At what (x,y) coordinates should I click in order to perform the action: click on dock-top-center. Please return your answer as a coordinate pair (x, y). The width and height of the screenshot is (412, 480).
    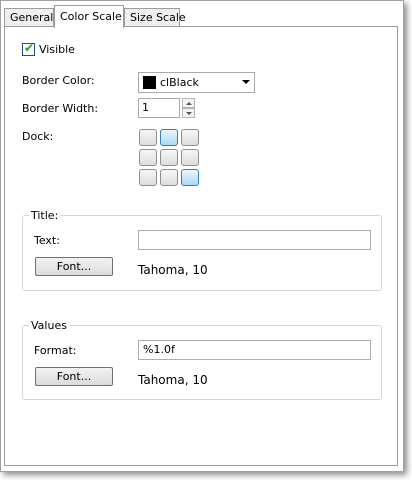
    Looking at the image, I should click on (169, 137).